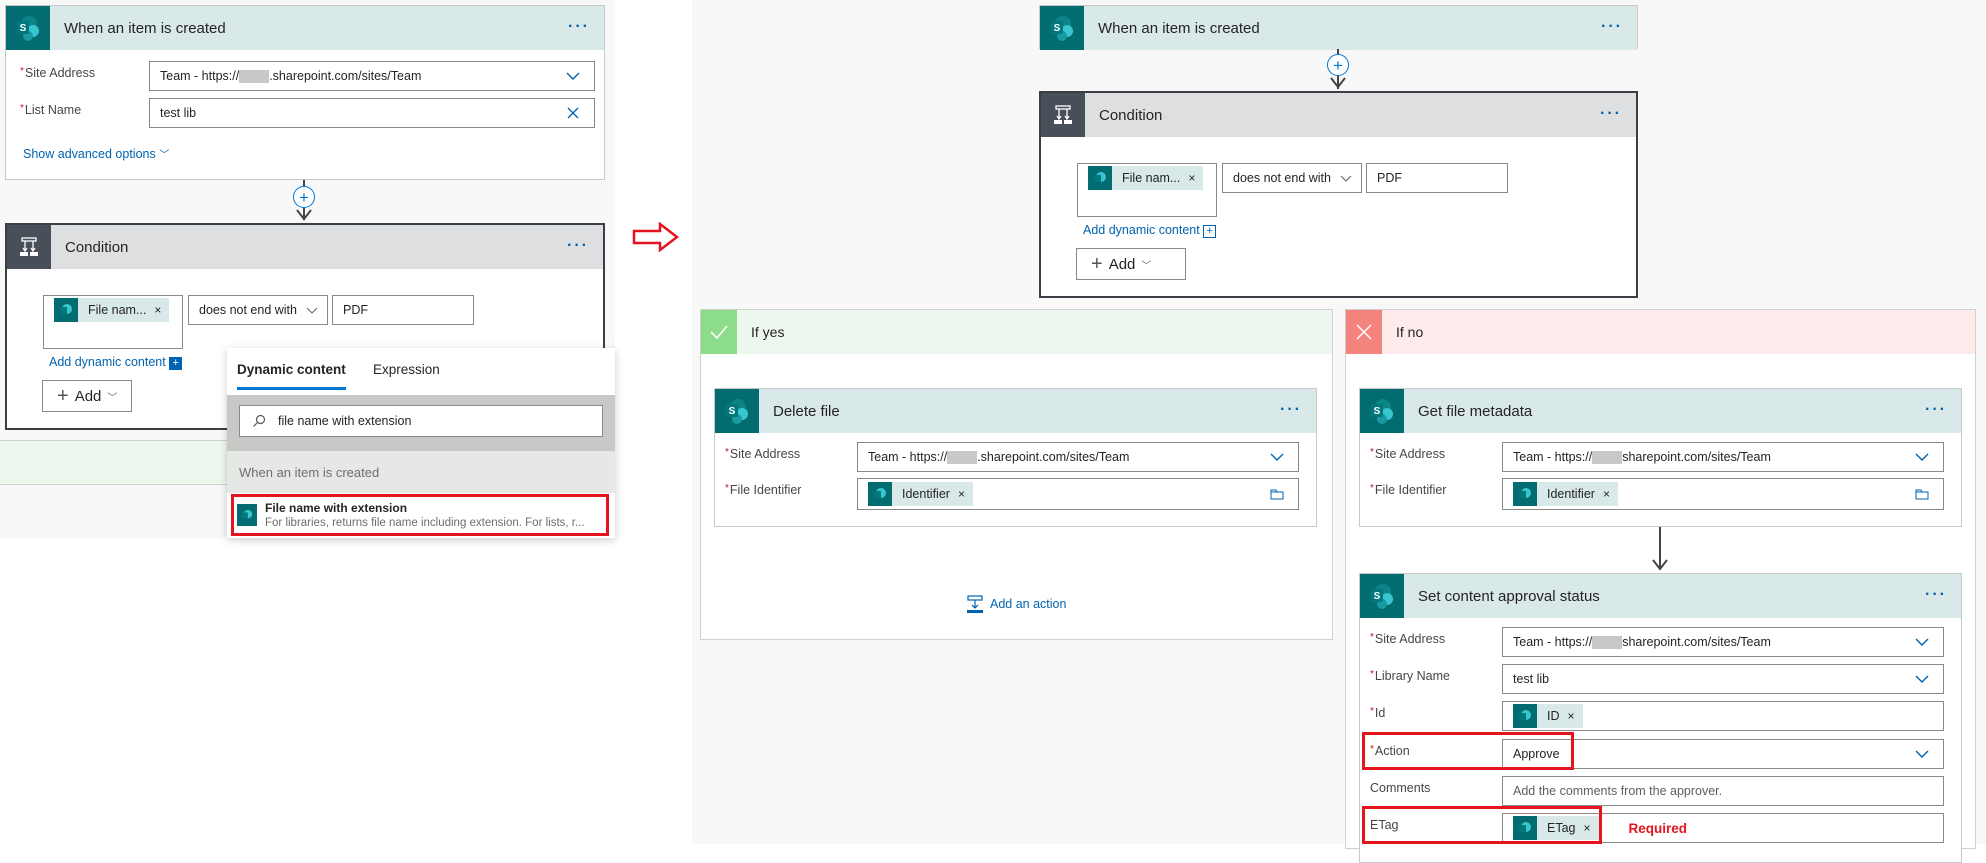  Describe the element at coordinates (975, 604) in the screenshot. I see `add-action-icon` at that location.